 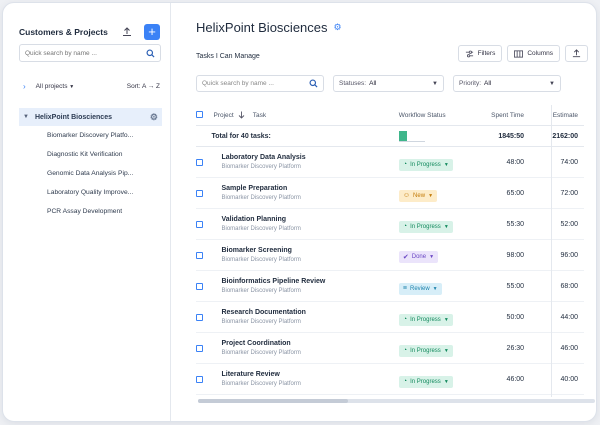 What do you see at coordinates (533, 53) in the screenshot?
I see `columns-button: Columns` at bounding box center [533, 53].